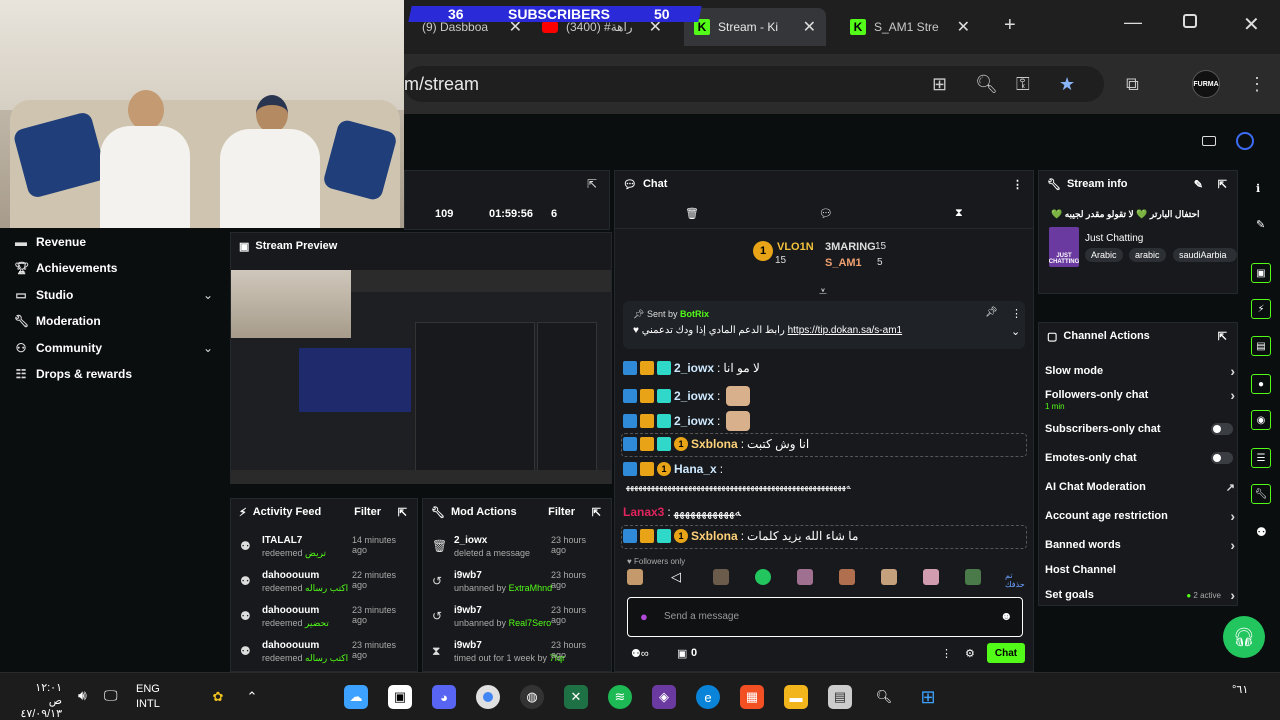 The width and height of the screenshot is (1280, 720). What do you see at coordinates (1010, 25) in the screenshot?
I see `new-tab-button: +` at bounding box center [1010, 25].